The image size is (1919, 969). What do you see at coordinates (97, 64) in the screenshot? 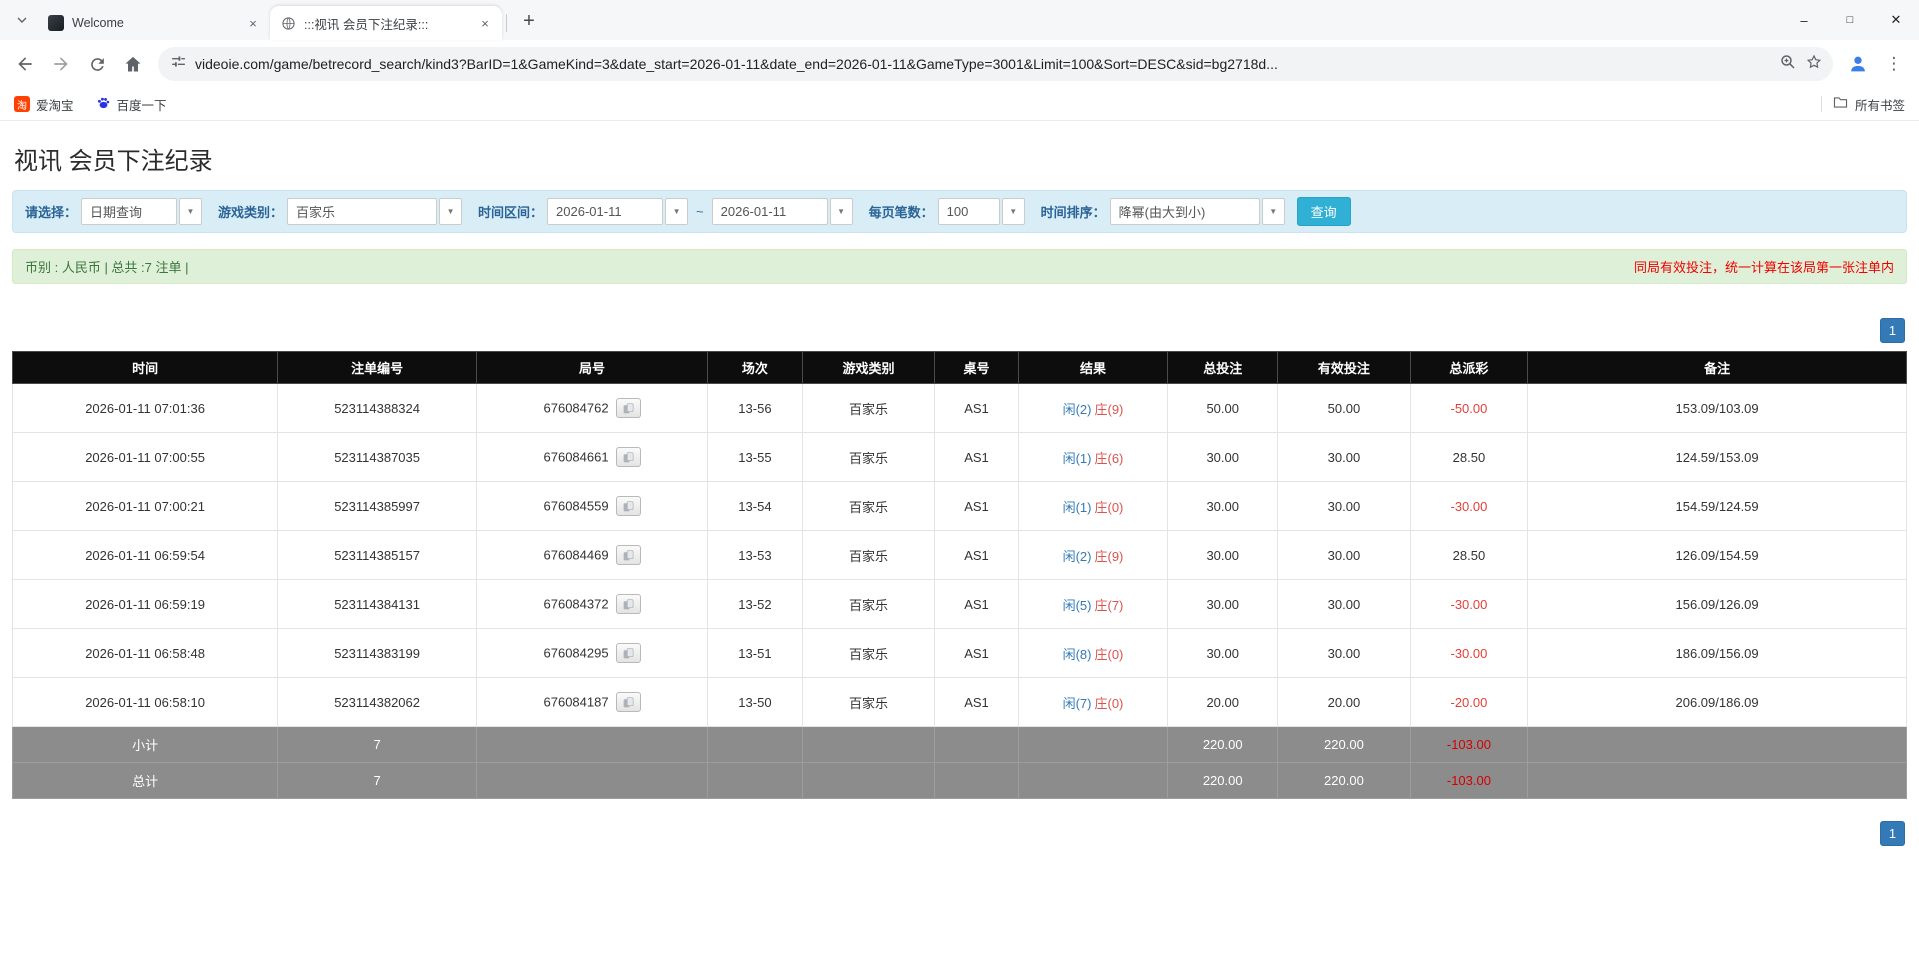
I see `refresh-icon` at bounding box center [97, 64].